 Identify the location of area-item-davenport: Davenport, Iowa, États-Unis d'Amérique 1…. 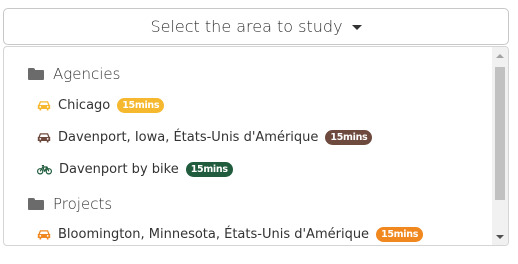
(205, 137).